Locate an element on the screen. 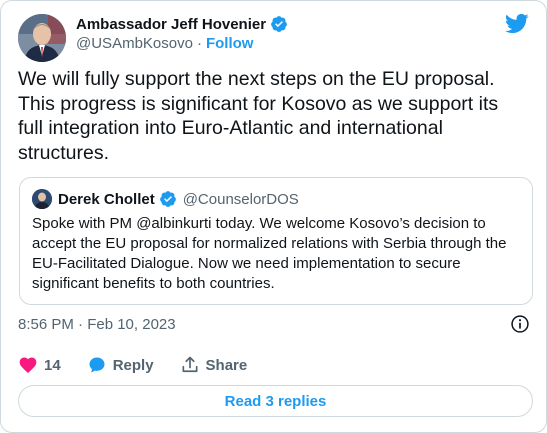  author-name-row: Ambassador Jeff Hovenier is located at coordinates (182, 24).